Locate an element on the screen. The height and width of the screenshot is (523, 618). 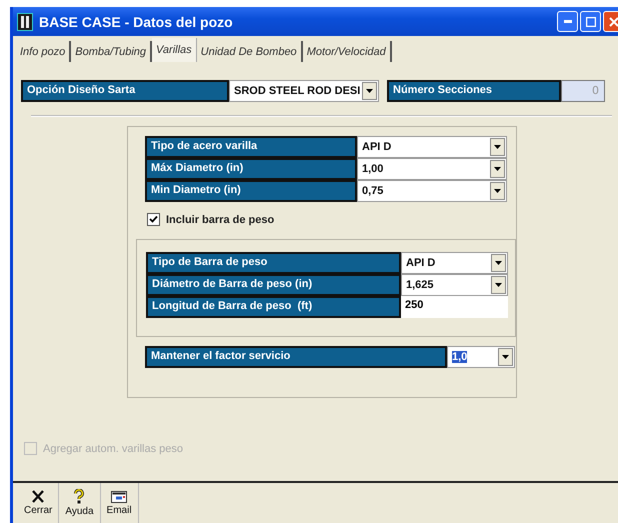
field-label: Longitud de Barra de peso (ft) is located at coordinates (273, 307).